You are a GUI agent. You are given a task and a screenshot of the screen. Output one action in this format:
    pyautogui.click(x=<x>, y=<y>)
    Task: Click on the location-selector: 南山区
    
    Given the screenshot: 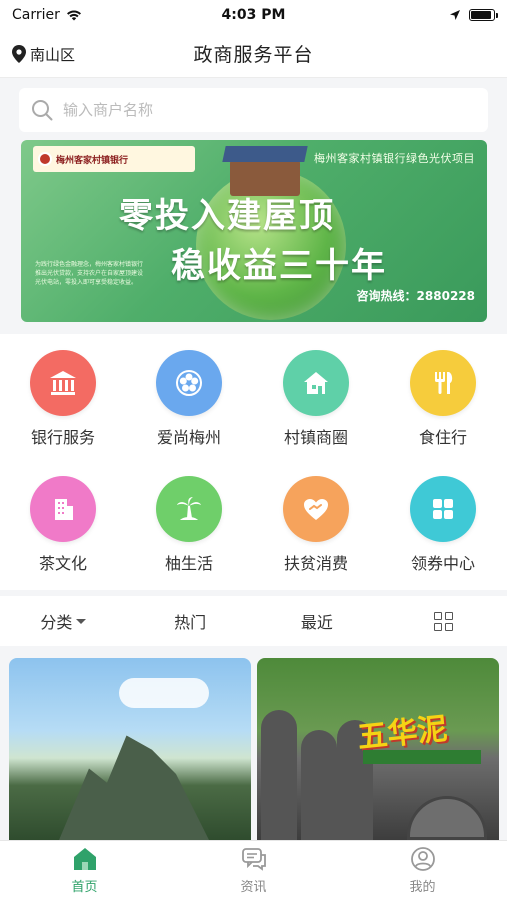 What is the action you would take?
    pyautogui.click(x=43, y=54)
    